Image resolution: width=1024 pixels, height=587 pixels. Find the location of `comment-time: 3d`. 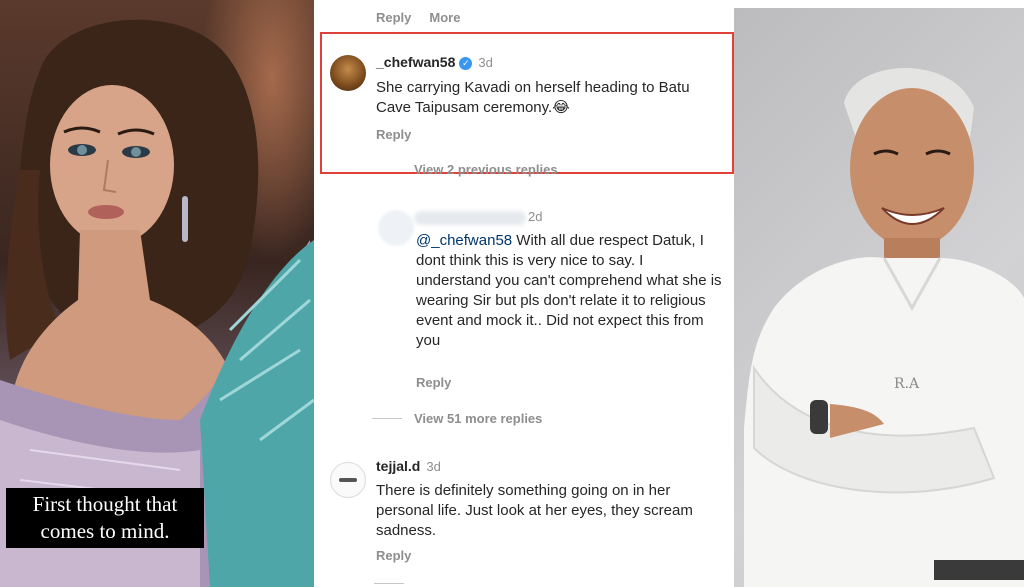

comment-time: 3d is located at coordinates (485, 62).